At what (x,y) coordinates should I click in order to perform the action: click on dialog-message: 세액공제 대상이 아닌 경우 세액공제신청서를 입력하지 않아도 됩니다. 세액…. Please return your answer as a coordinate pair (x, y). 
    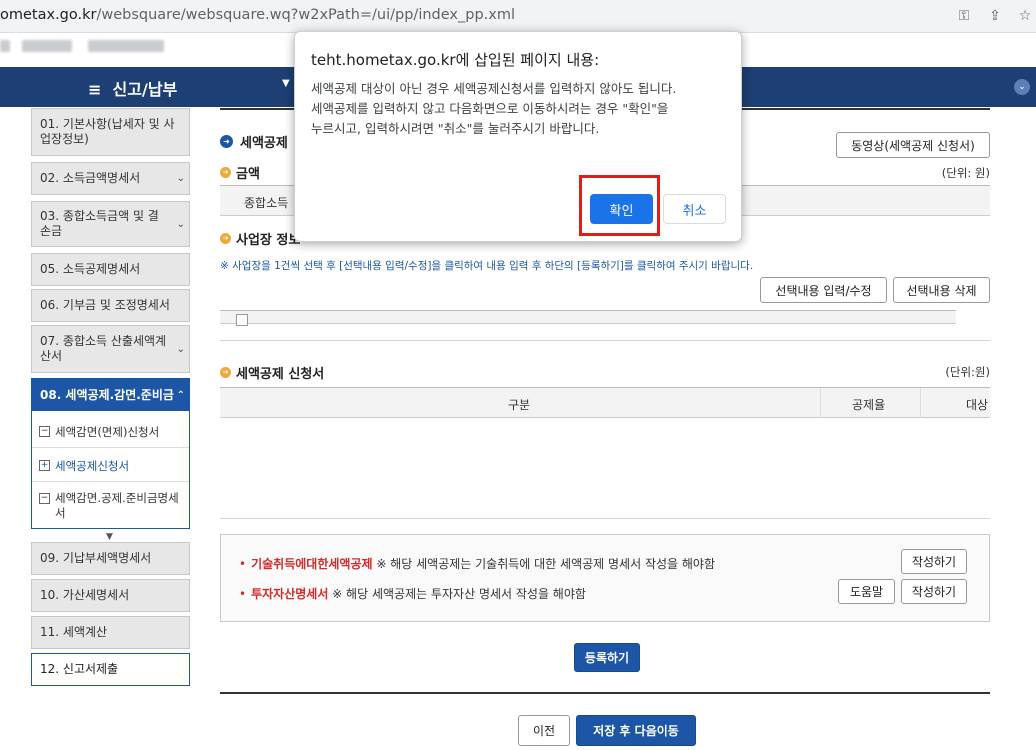
    Looking at the image, I should click on (494, 108).